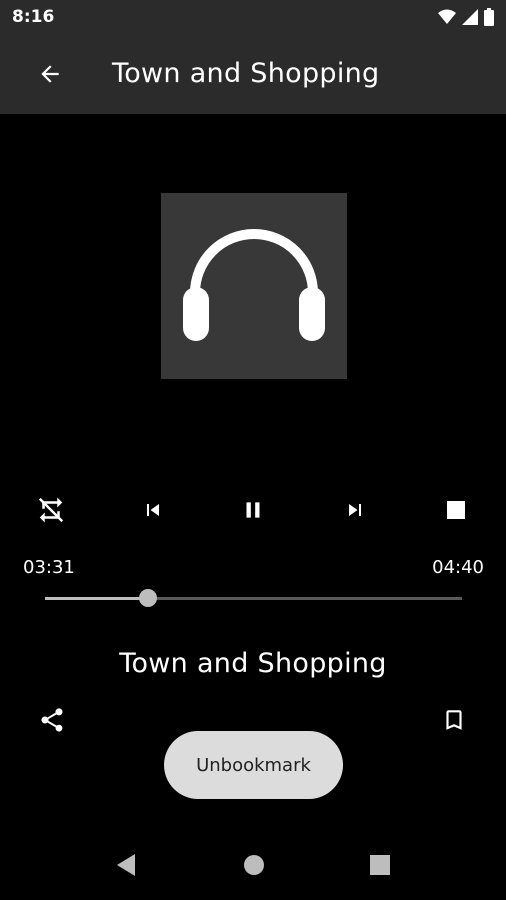  Describe the element at coordinates (33, 17) in the screenshot. I see `status-time: 8:16` at that location.